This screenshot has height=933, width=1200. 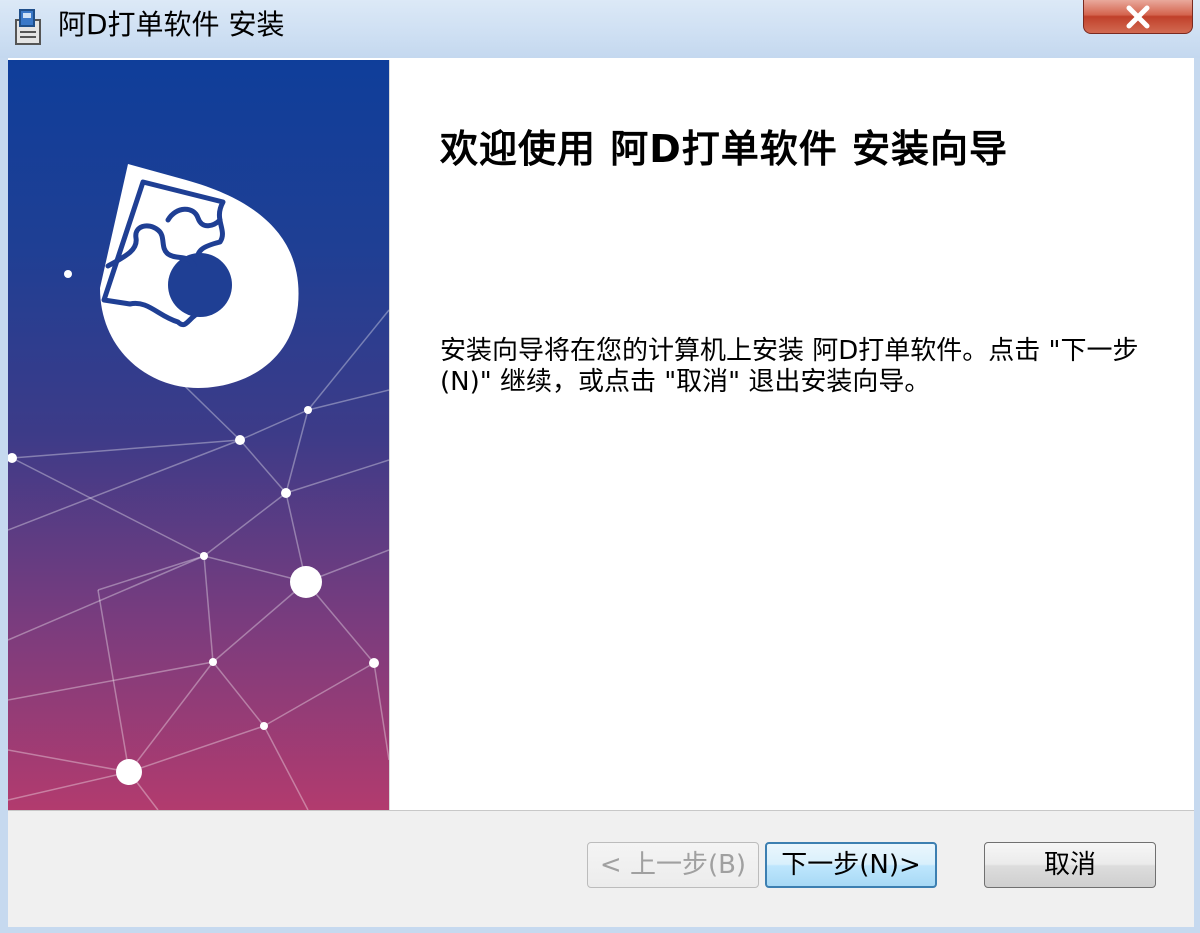 What do you see at coordinates (600, 29) in the screenshot?
I see `title-bar: 阿D打单软件 安装` at bounding box center [600, 29].